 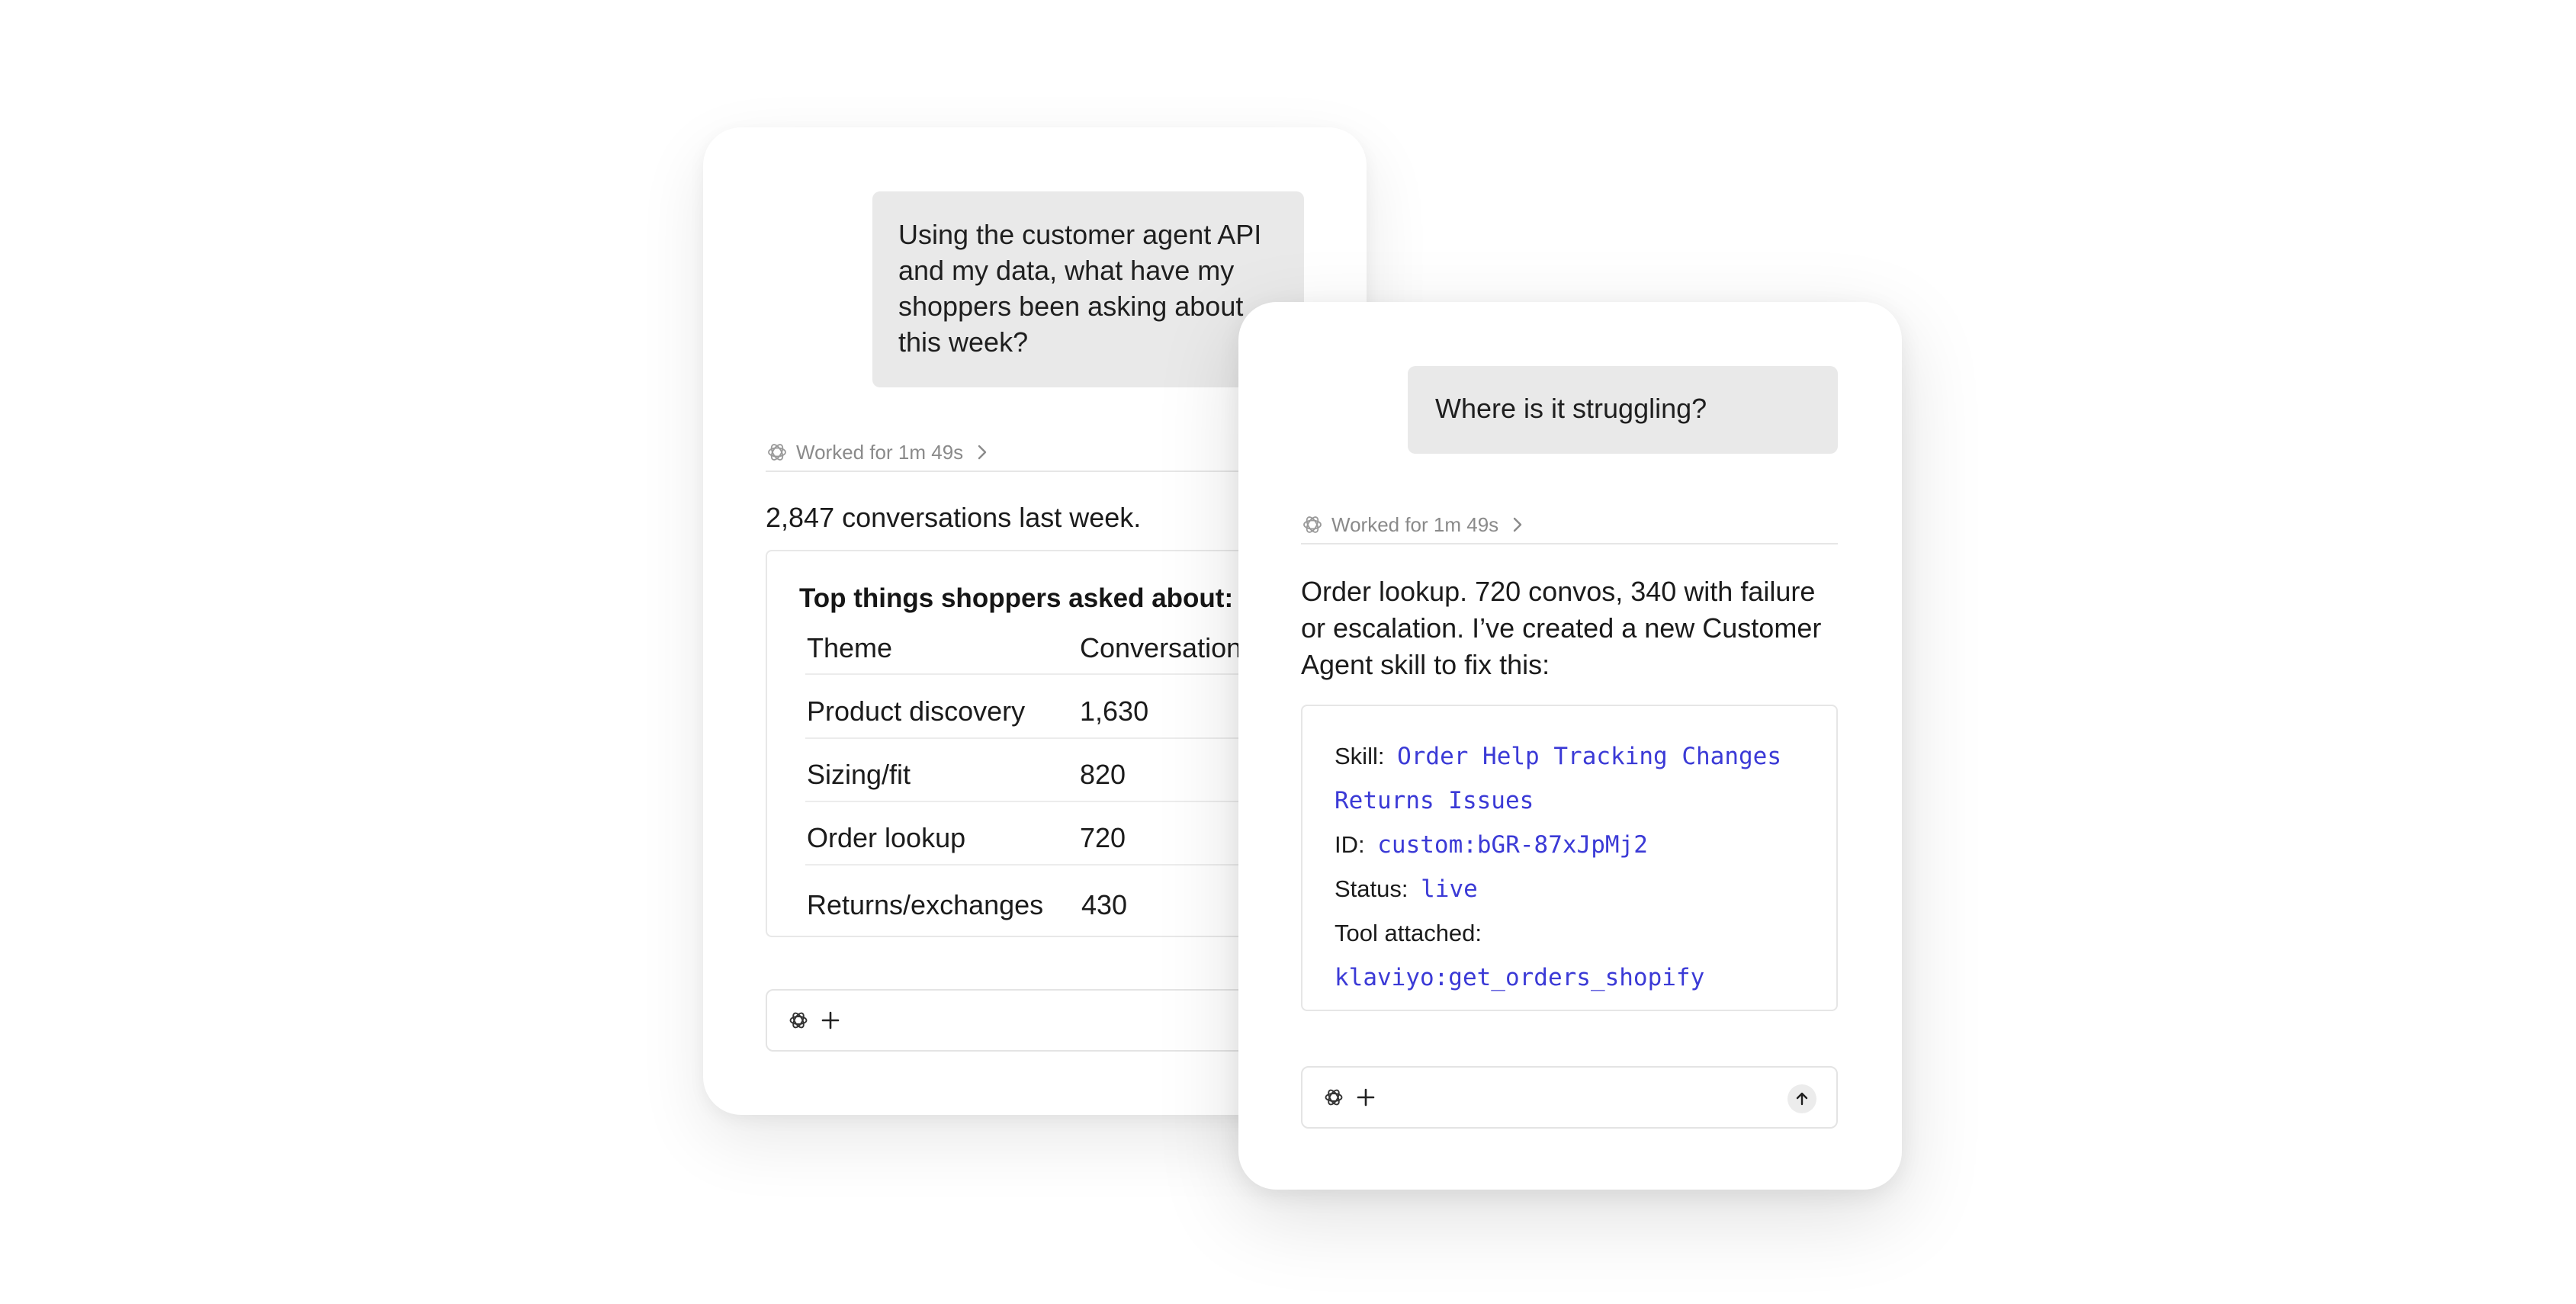 I want to click on table-title: Top things shoppers asked about:, so click(x=1016, y=598).